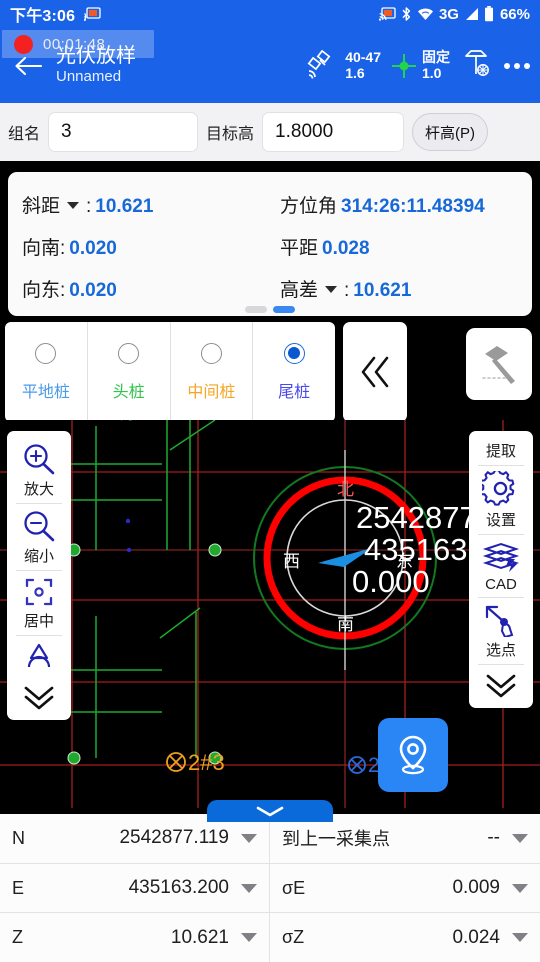 Image resolution: width=540 pixels, height=962 pixels. I want to click on row-value: 0.024, so click(476, 937).